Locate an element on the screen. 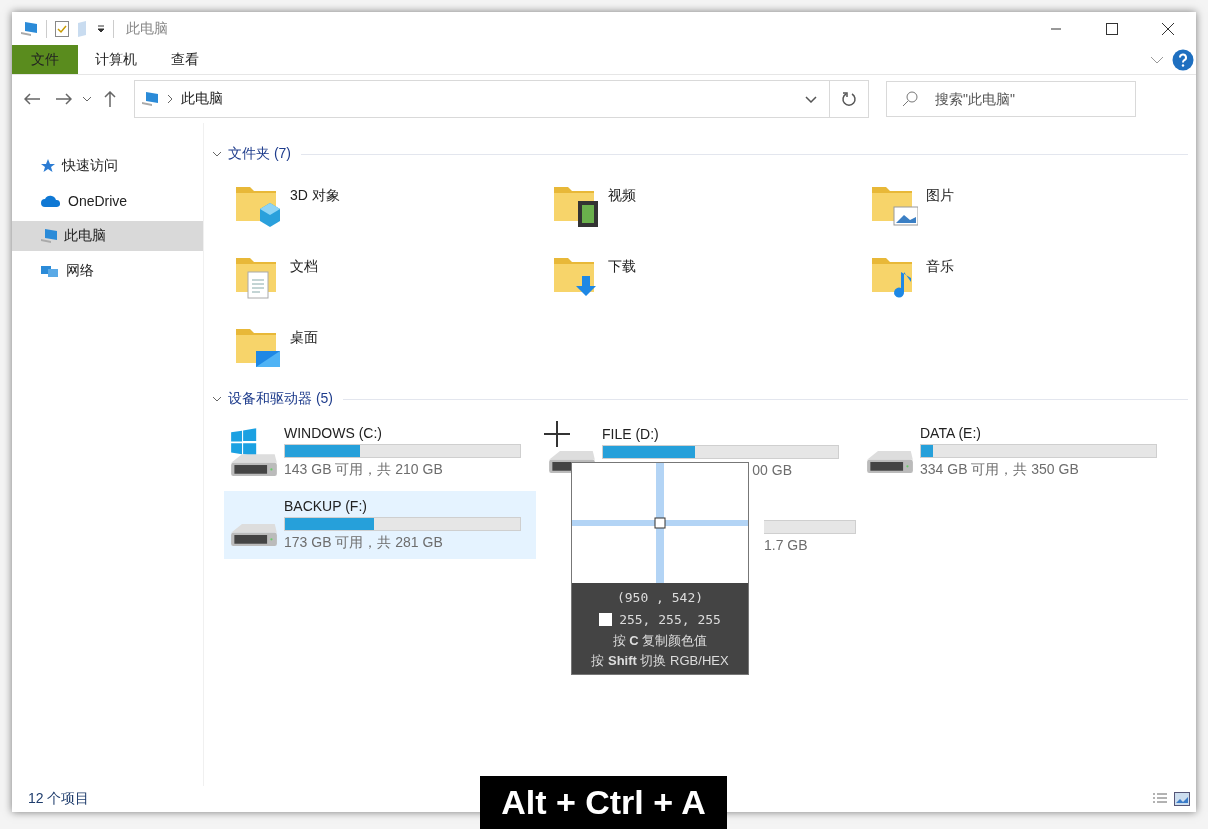 Image resolution: width=1208 pixels, height=829 pixels. sidebar-item: OneDrive is located at coordinates (107, 201).